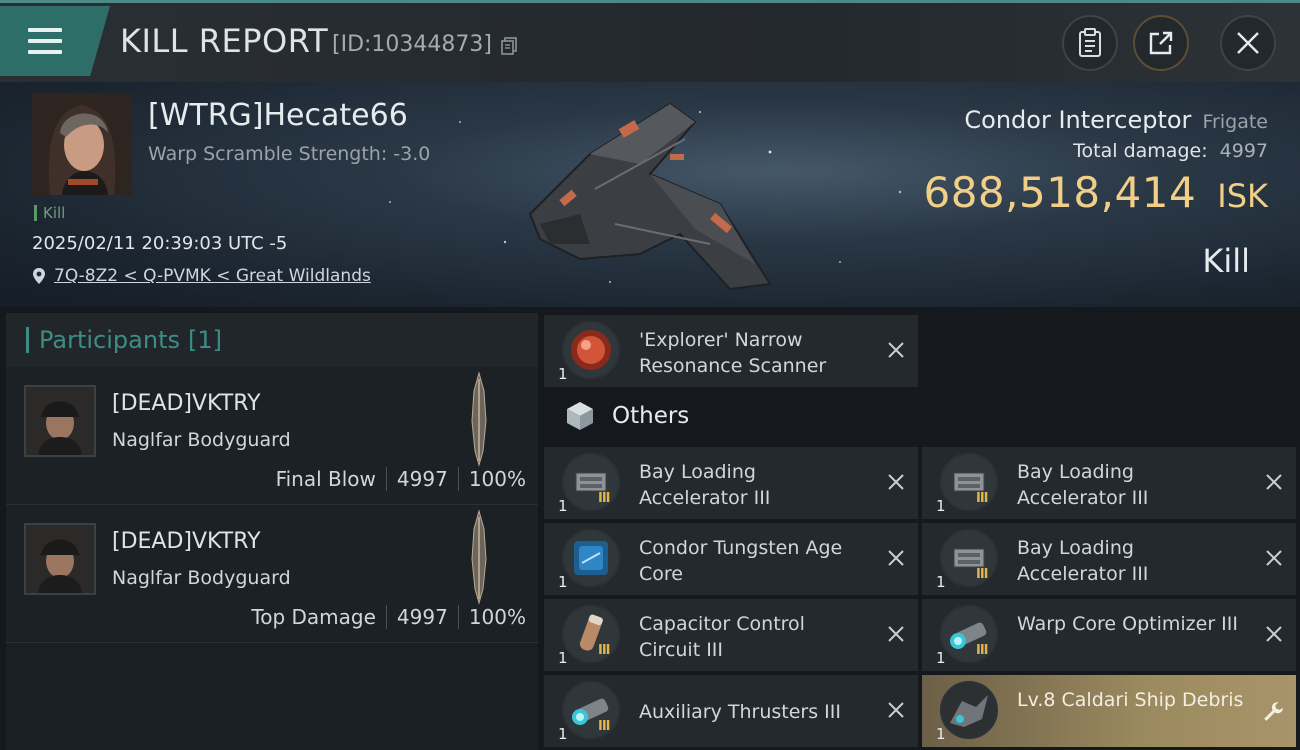 Image resolution: width=1300 pixels, height=750 pixels. What do you see at coordinates (591, 558) in the screenshot?
I see `tungsten-core-icon` at bounding box center [591, 558].